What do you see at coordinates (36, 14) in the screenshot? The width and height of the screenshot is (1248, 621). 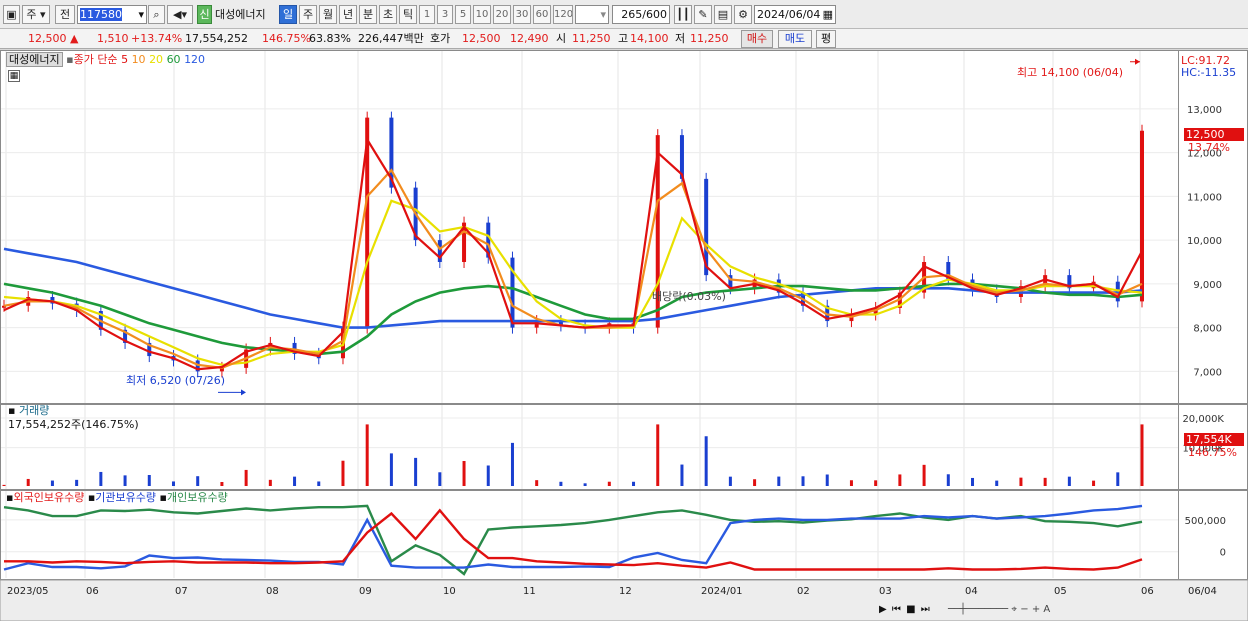 I see `stock-type-select: 주 ▾` at bounding box center [36, 14].